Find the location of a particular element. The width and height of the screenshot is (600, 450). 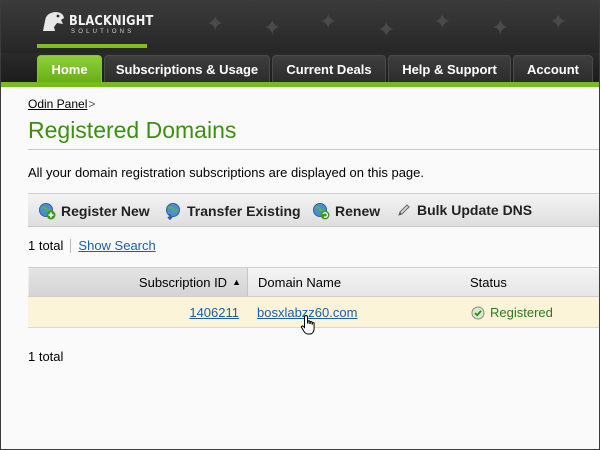

summary-divider is located at coordinates (71, 245).